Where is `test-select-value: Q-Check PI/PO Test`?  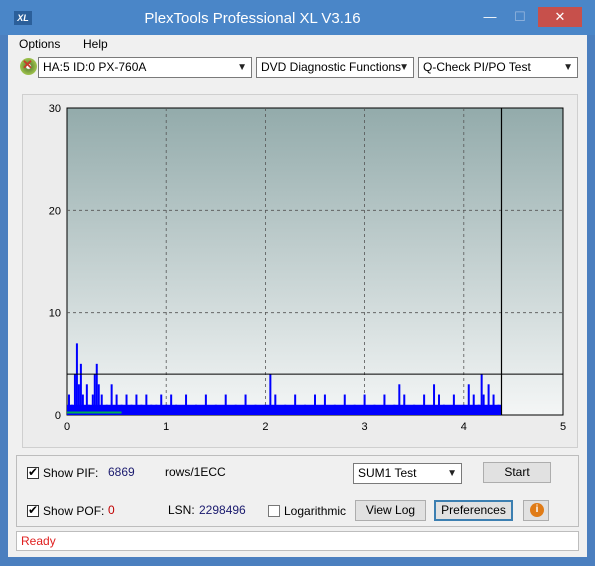 test-select-value: Q-Check PI/PO Test is located at coordinates (477, 67).